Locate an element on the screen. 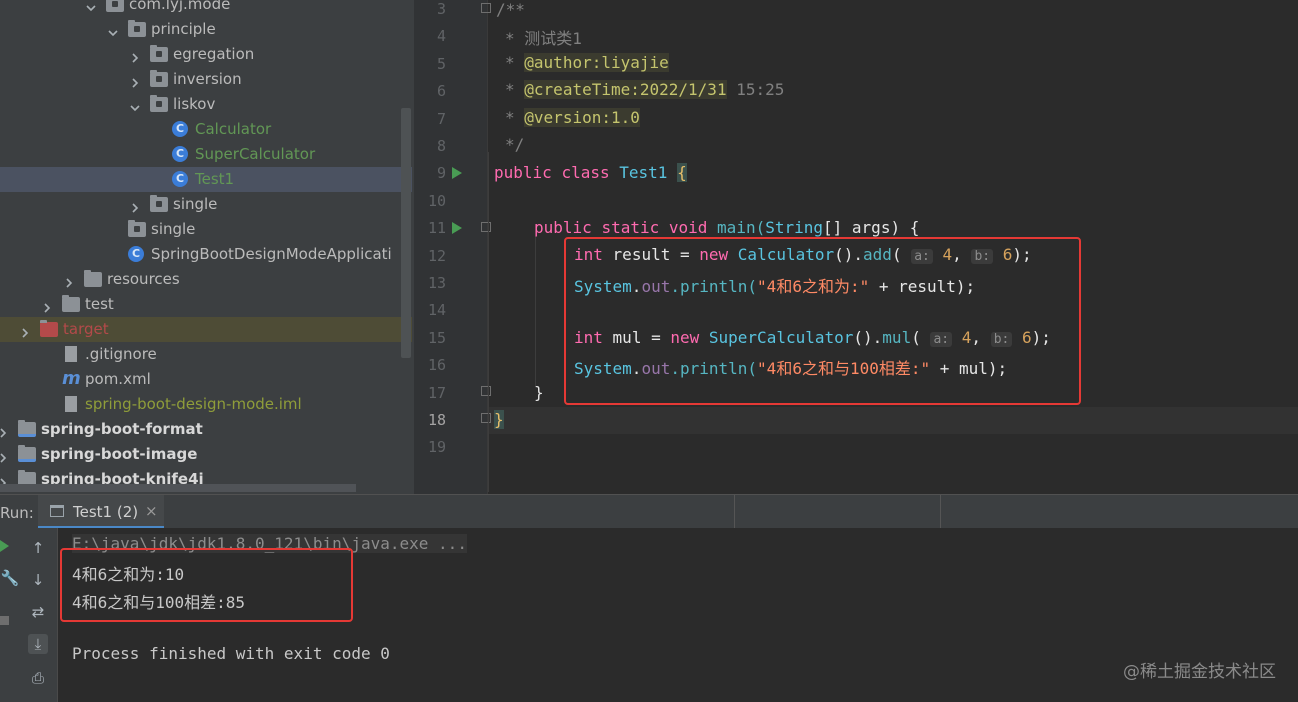  tree-item-label: egregation is located at coordinates (214, 54).